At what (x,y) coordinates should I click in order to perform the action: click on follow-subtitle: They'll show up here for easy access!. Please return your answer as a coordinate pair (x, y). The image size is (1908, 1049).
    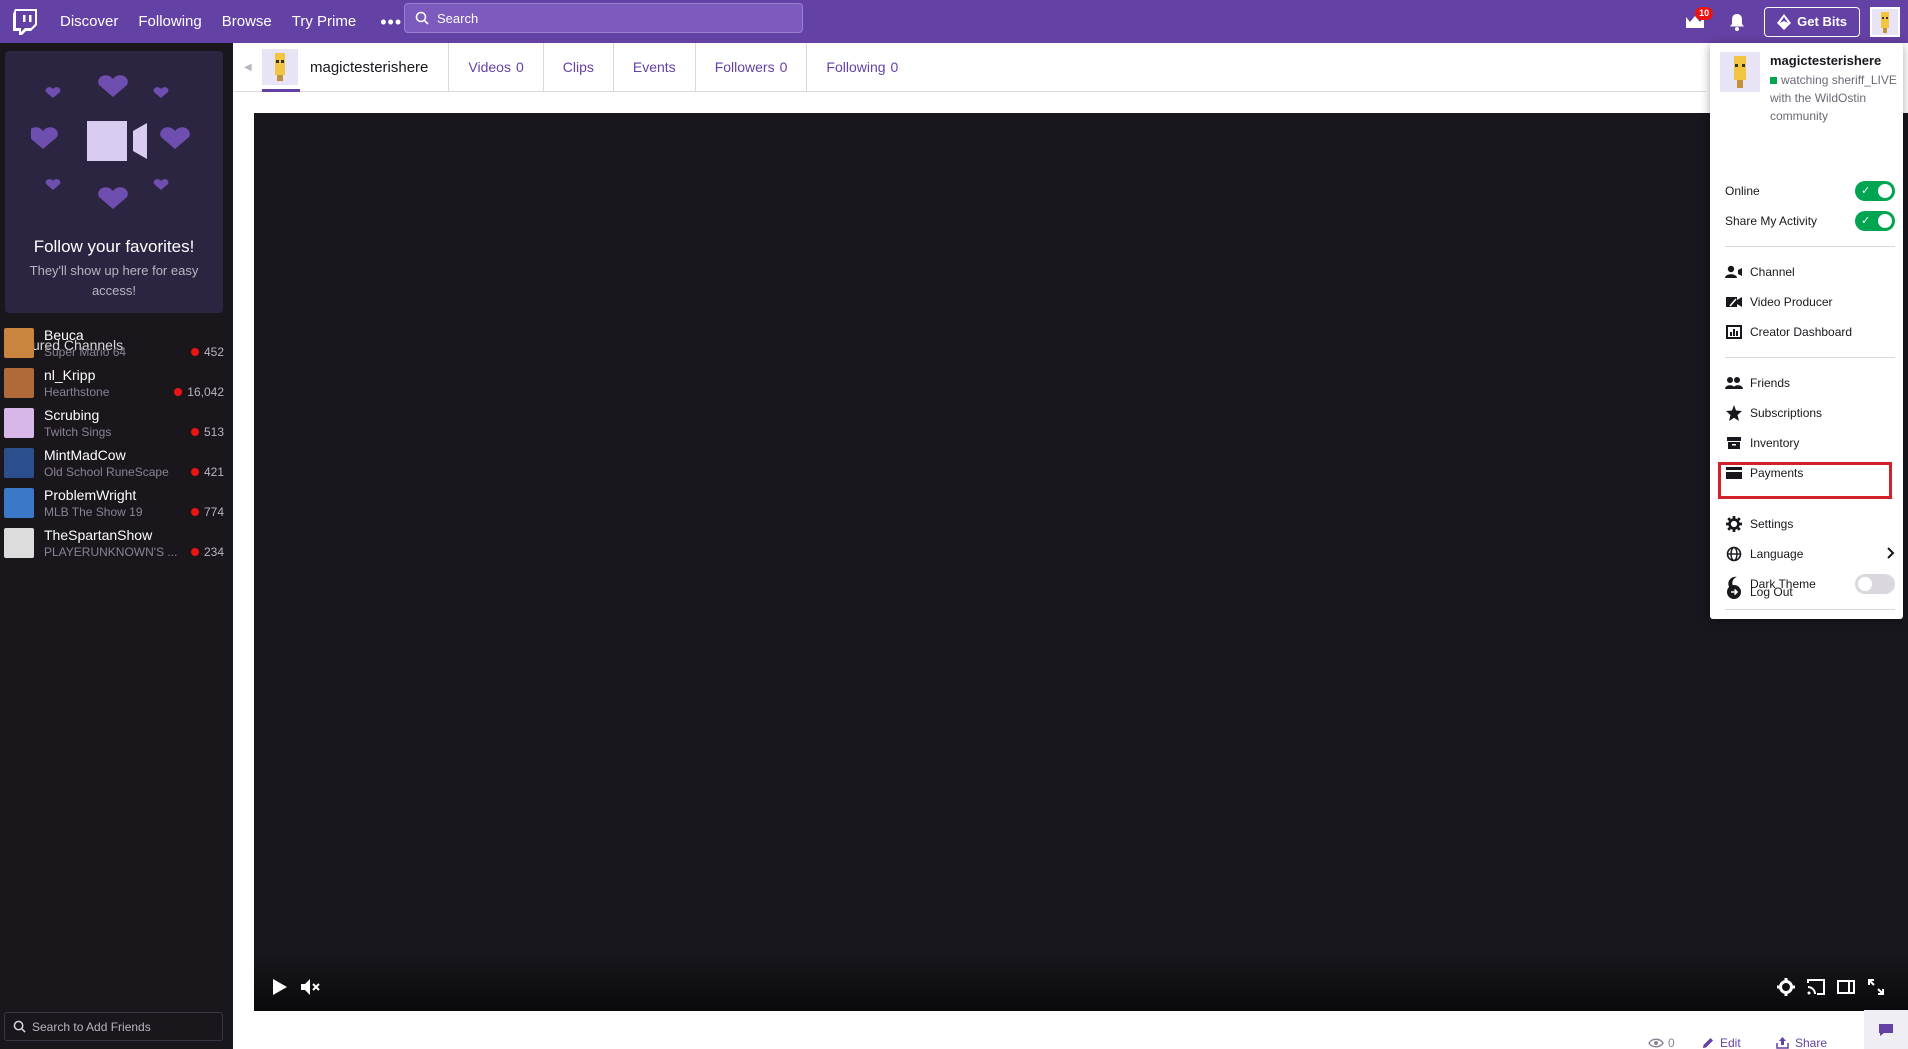
    Looking at the image, I should click on (114, 280).